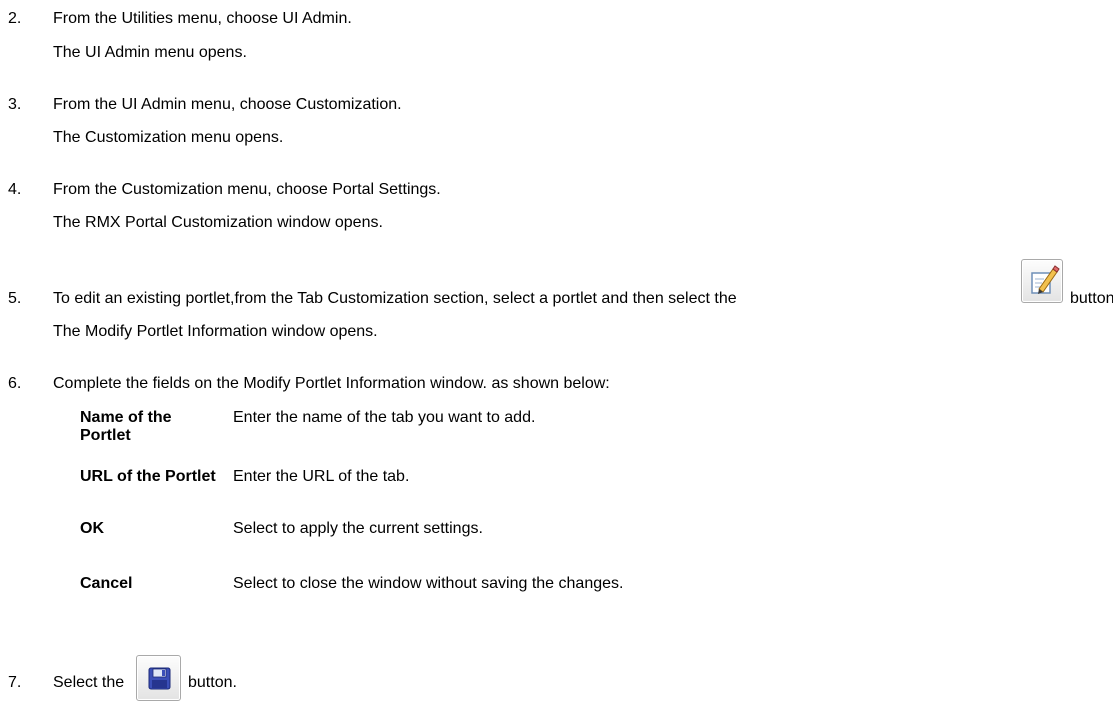 The image size is (1113, 713). I want to click on field-label-ok: OK, so click(92, 528).